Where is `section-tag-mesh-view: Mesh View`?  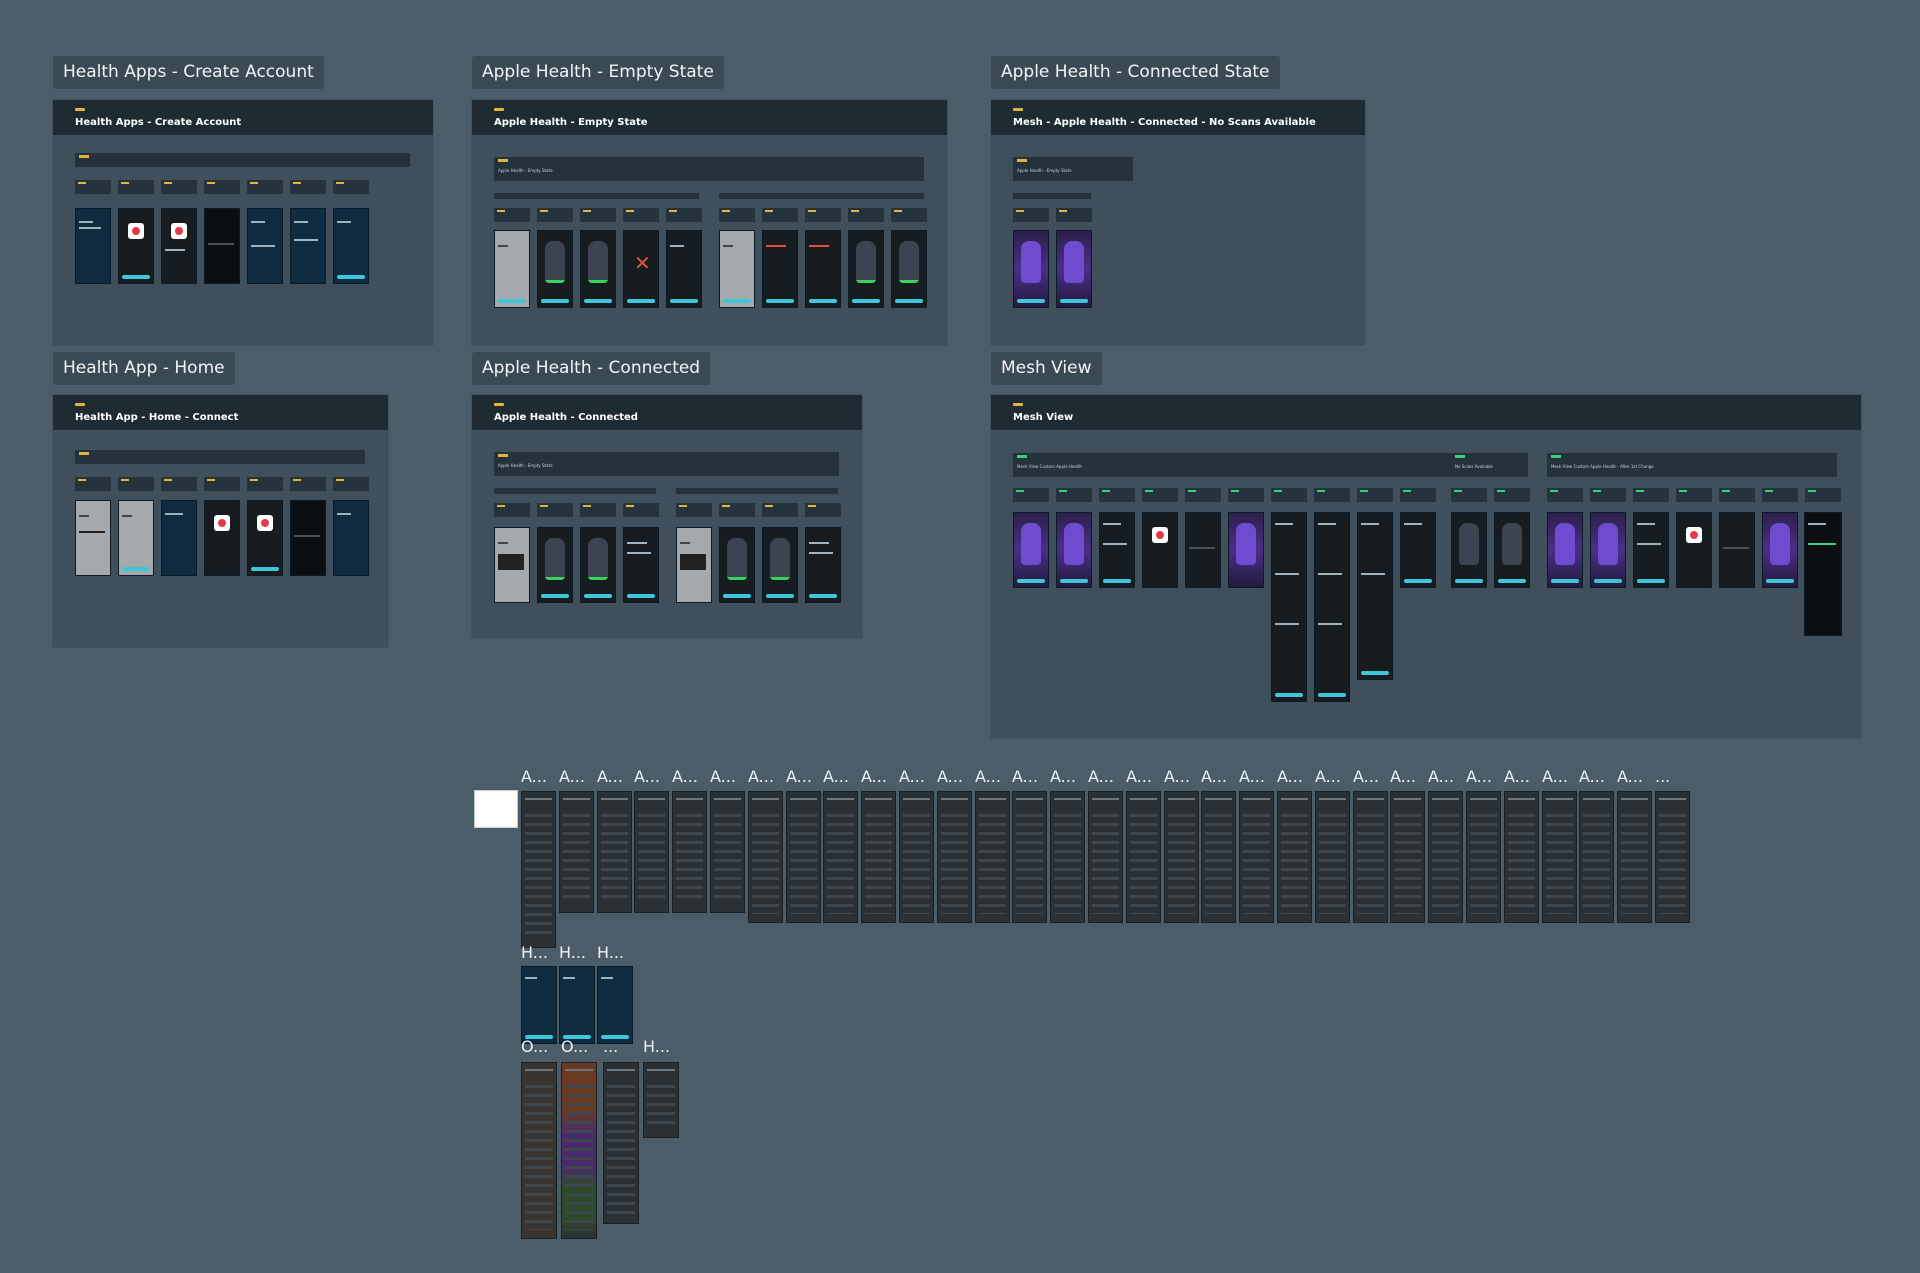 section-tag-mesh-view: Mesh View is located at coordinates (1046, 368).